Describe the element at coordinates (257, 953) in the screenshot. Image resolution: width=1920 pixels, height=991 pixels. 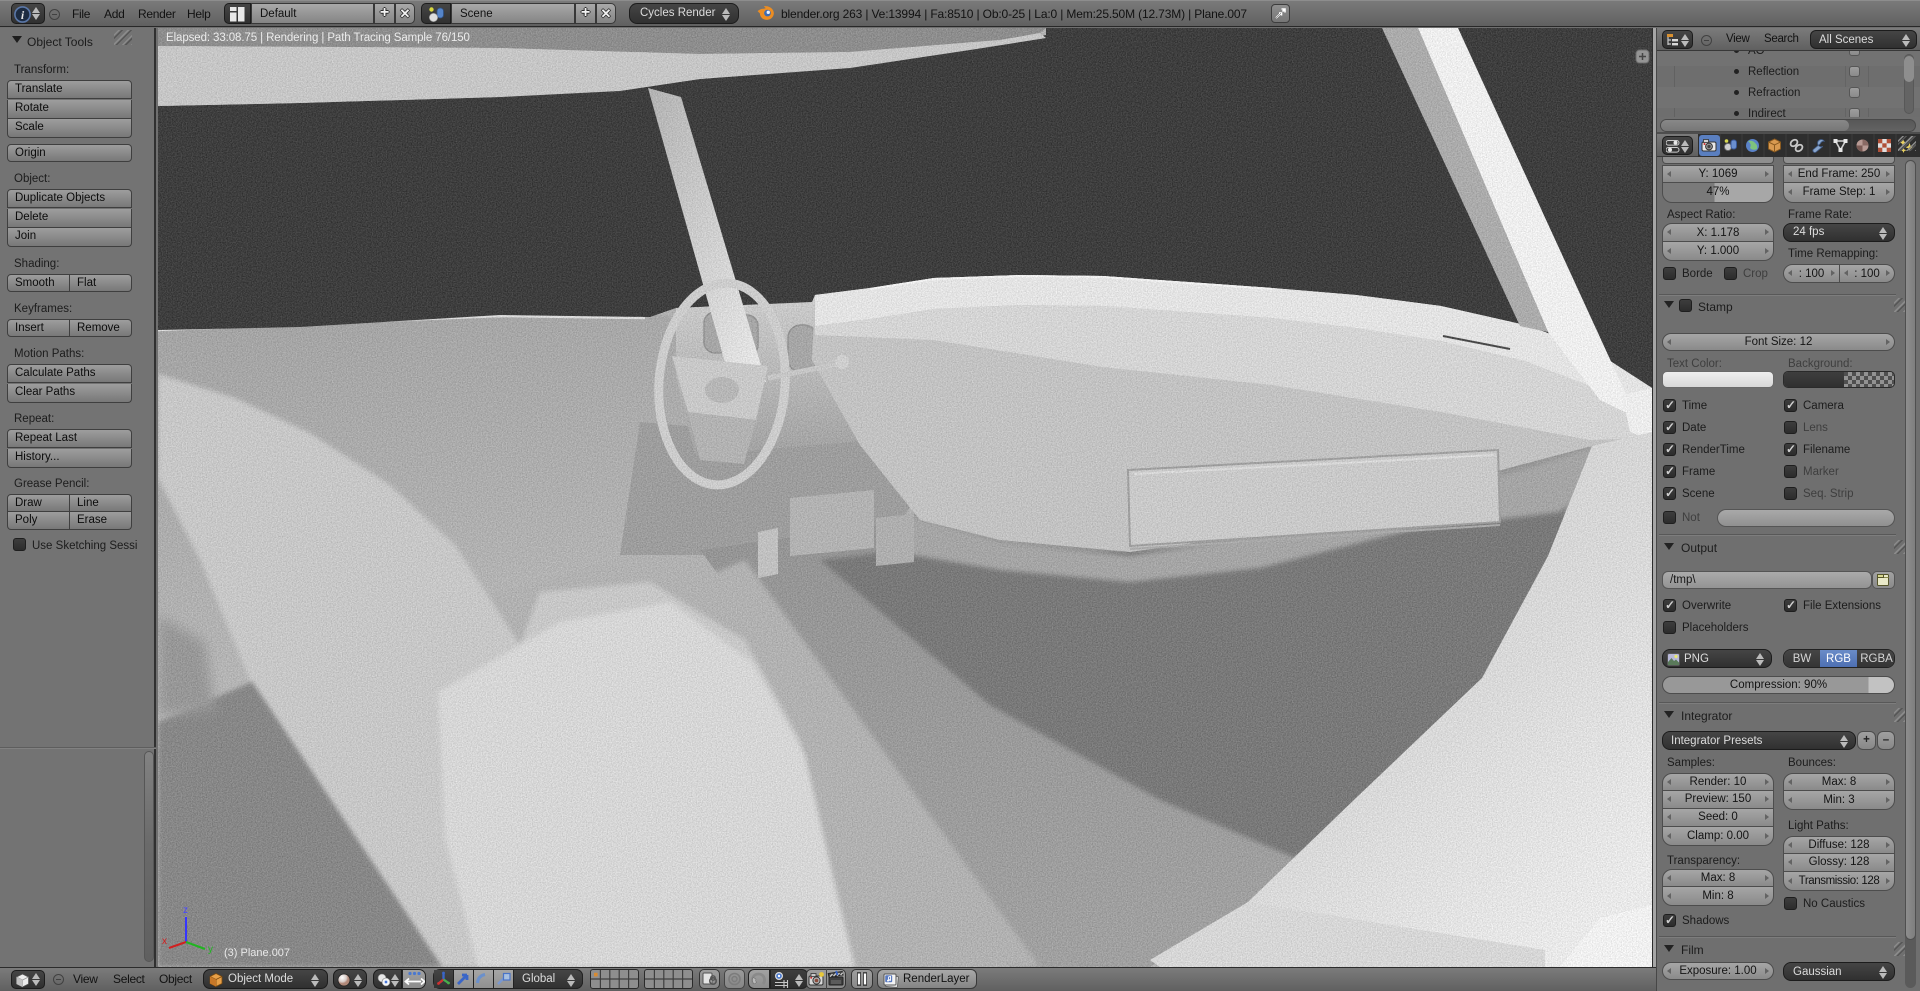
I see `svg-text: (3) Plane.007` at that location.